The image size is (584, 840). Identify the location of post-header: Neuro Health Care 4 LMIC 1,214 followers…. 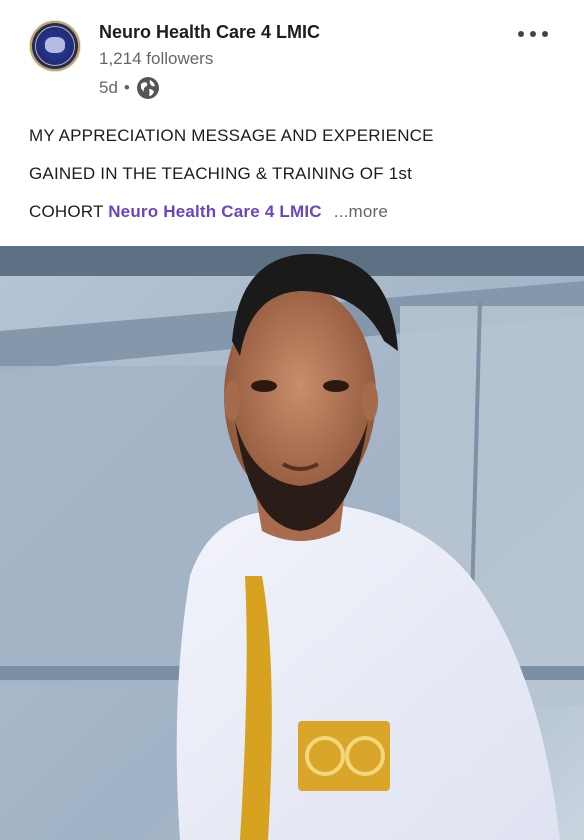
(292, 60).